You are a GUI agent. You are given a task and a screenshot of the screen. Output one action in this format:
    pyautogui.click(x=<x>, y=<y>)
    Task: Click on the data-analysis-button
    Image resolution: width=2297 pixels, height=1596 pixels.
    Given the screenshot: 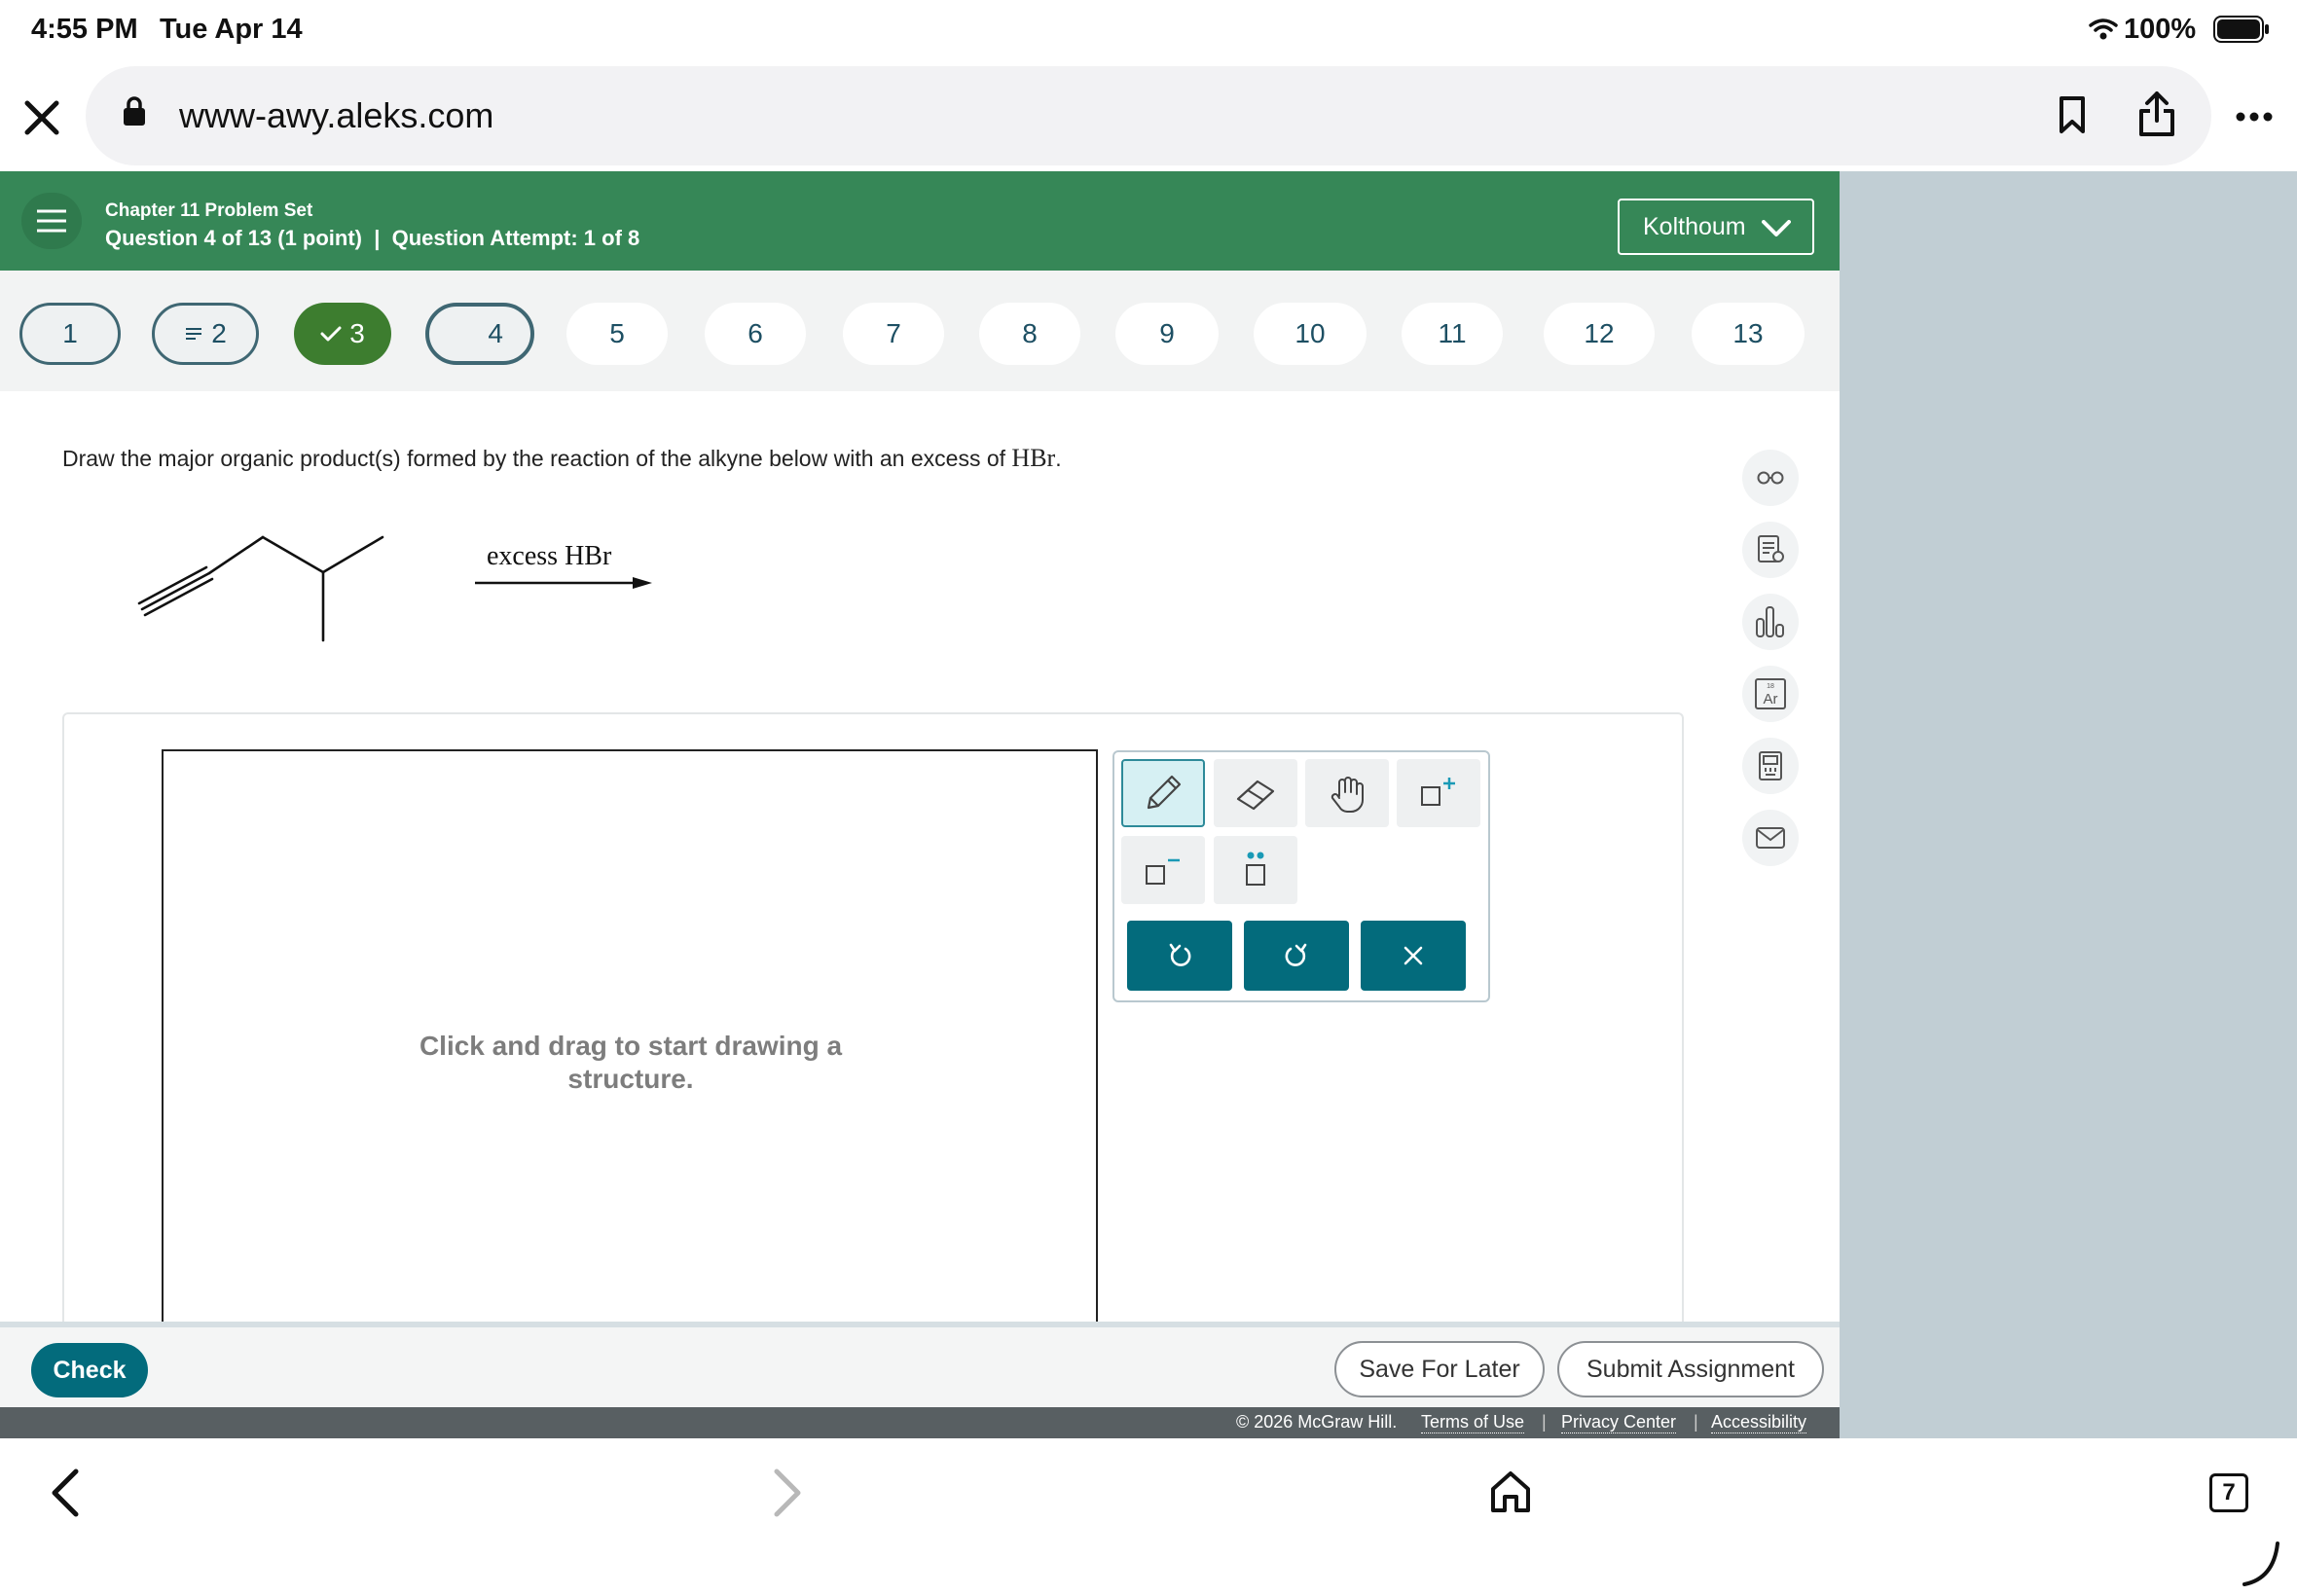 What is the action you would take?
    pyautogui.click(x=1770, y=622)
    